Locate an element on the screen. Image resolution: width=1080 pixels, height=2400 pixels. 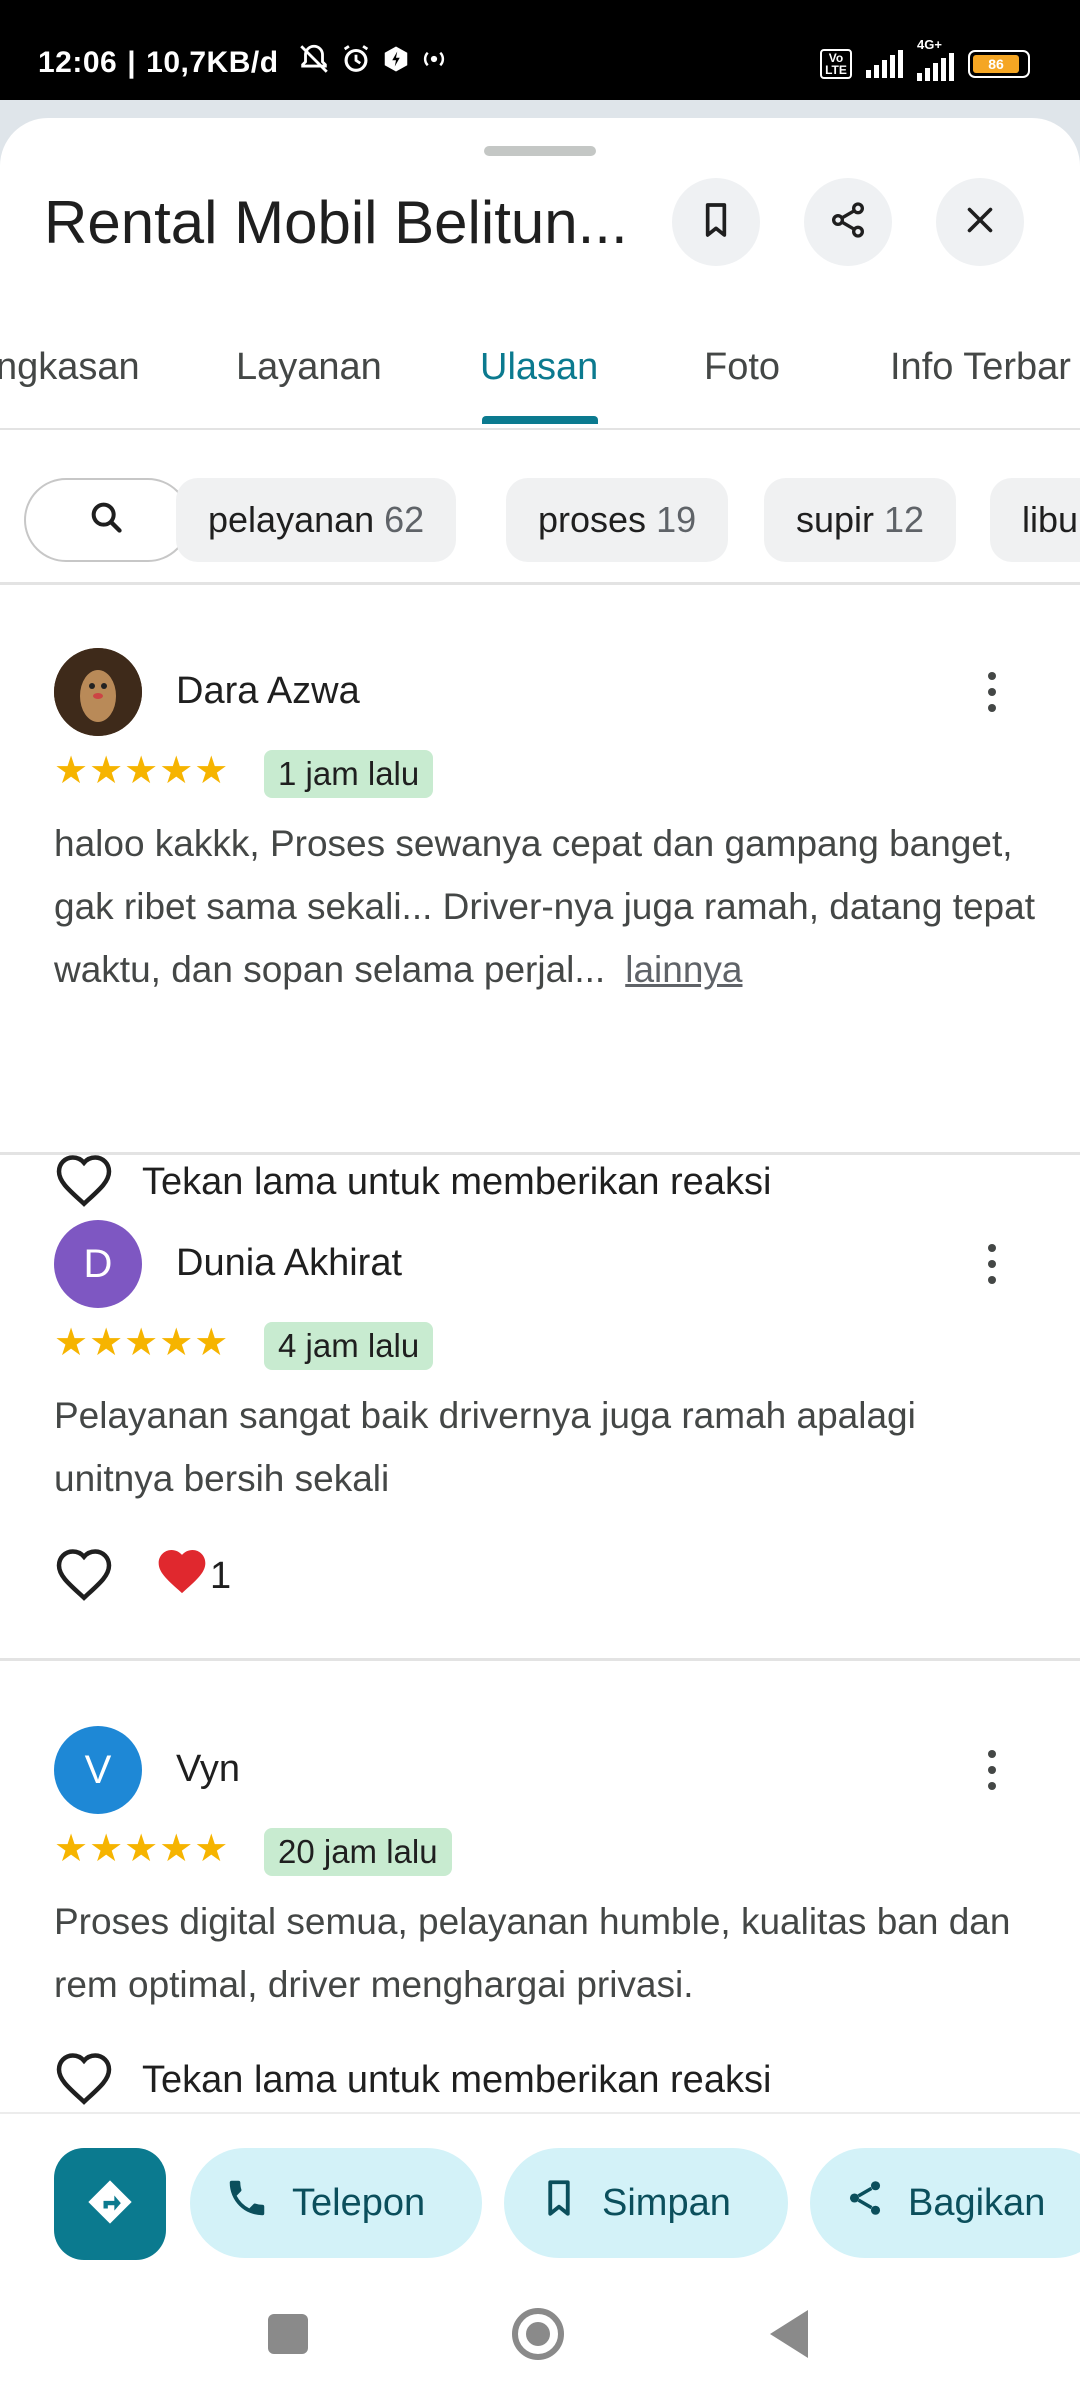
filter-chips: pelayanan 62 proses 19 supir 12 libu is located at coordinates (540, 518).